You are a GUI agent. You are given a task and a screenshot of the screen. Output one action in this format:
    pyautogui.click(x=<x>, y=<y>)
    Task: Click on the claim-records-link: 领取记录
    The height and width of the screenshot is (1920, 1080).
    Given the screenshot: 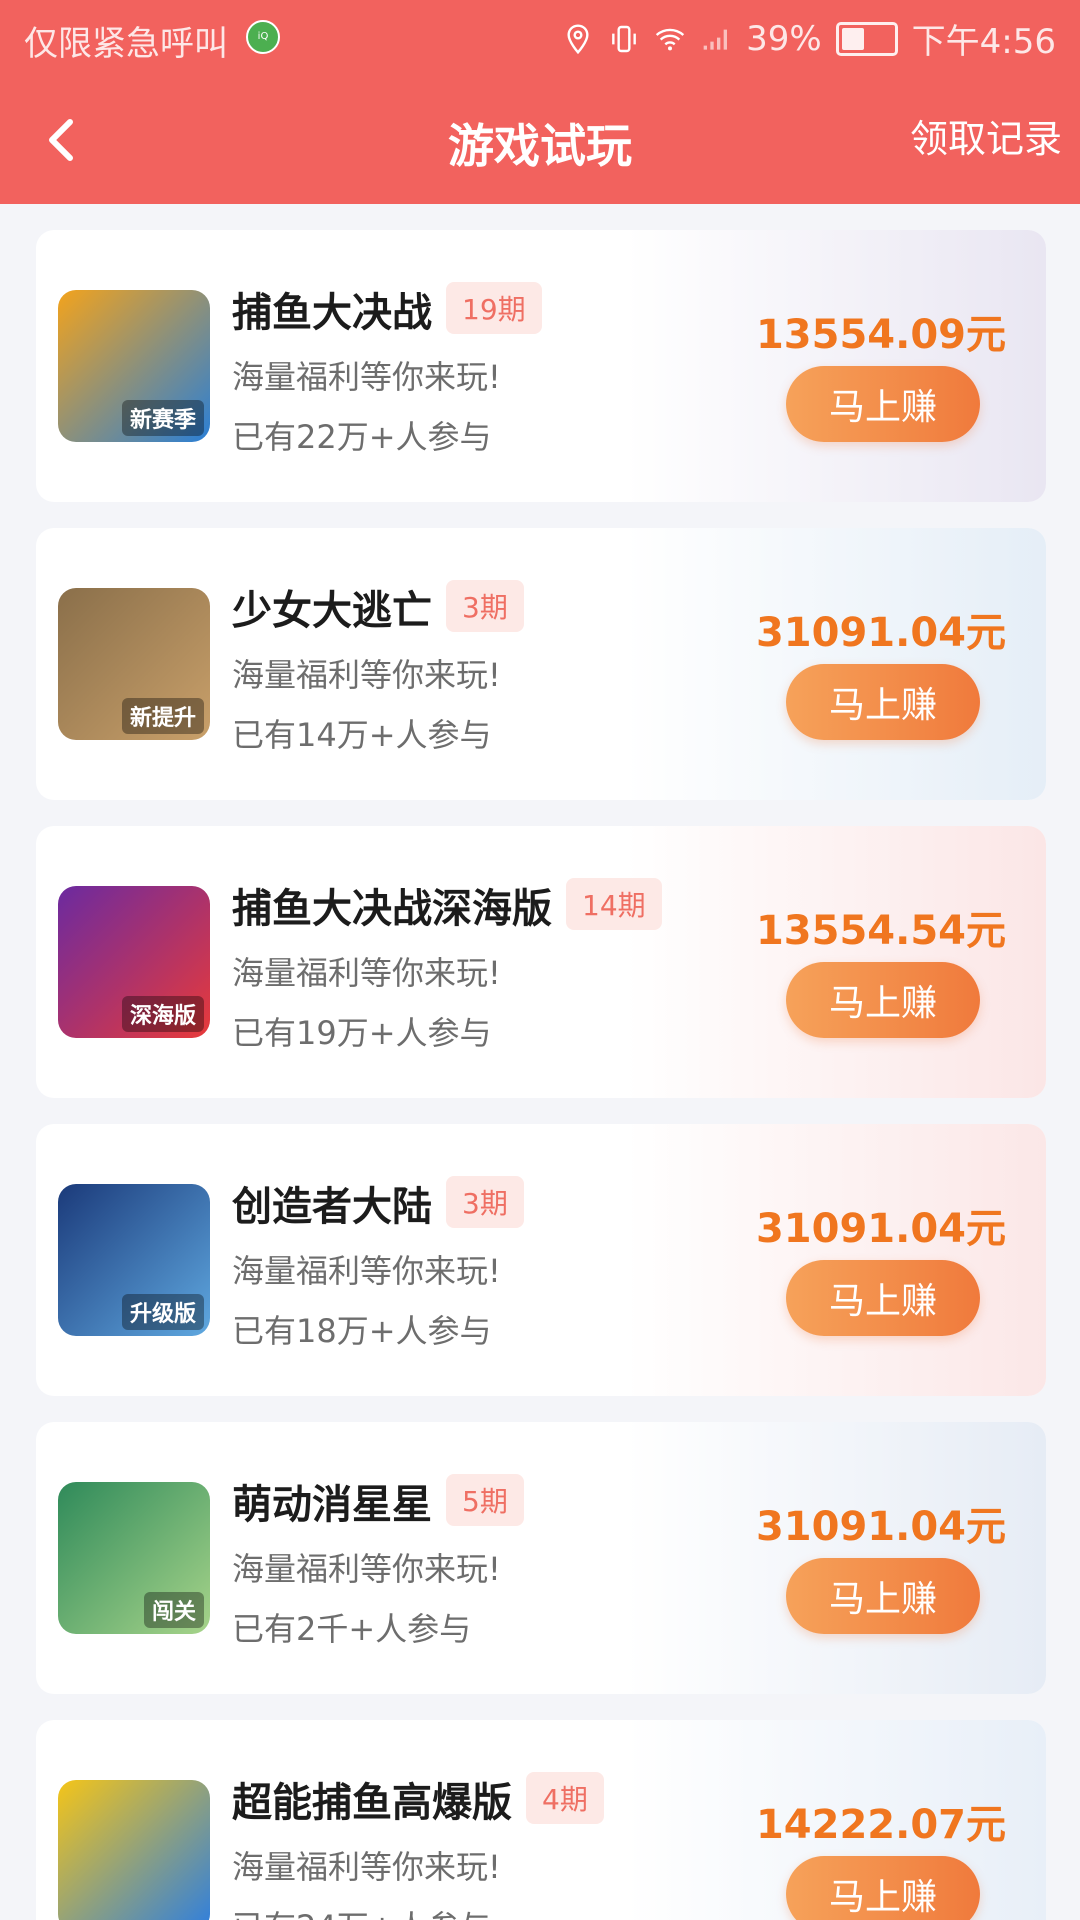 What is the action you would take?
    pyautogui.click(x=986, y=135)
    